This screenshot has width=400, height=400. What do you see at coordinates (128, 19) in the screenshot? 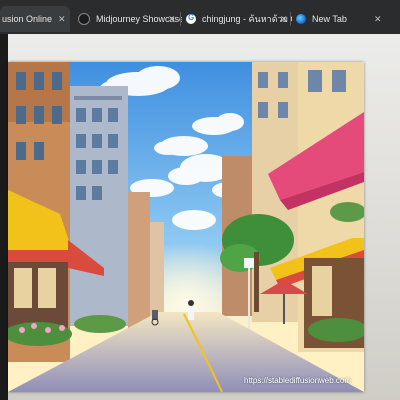
I see `tab-midjourney-showcase: Midjourney Showcase` at bounding box center [128, 19].